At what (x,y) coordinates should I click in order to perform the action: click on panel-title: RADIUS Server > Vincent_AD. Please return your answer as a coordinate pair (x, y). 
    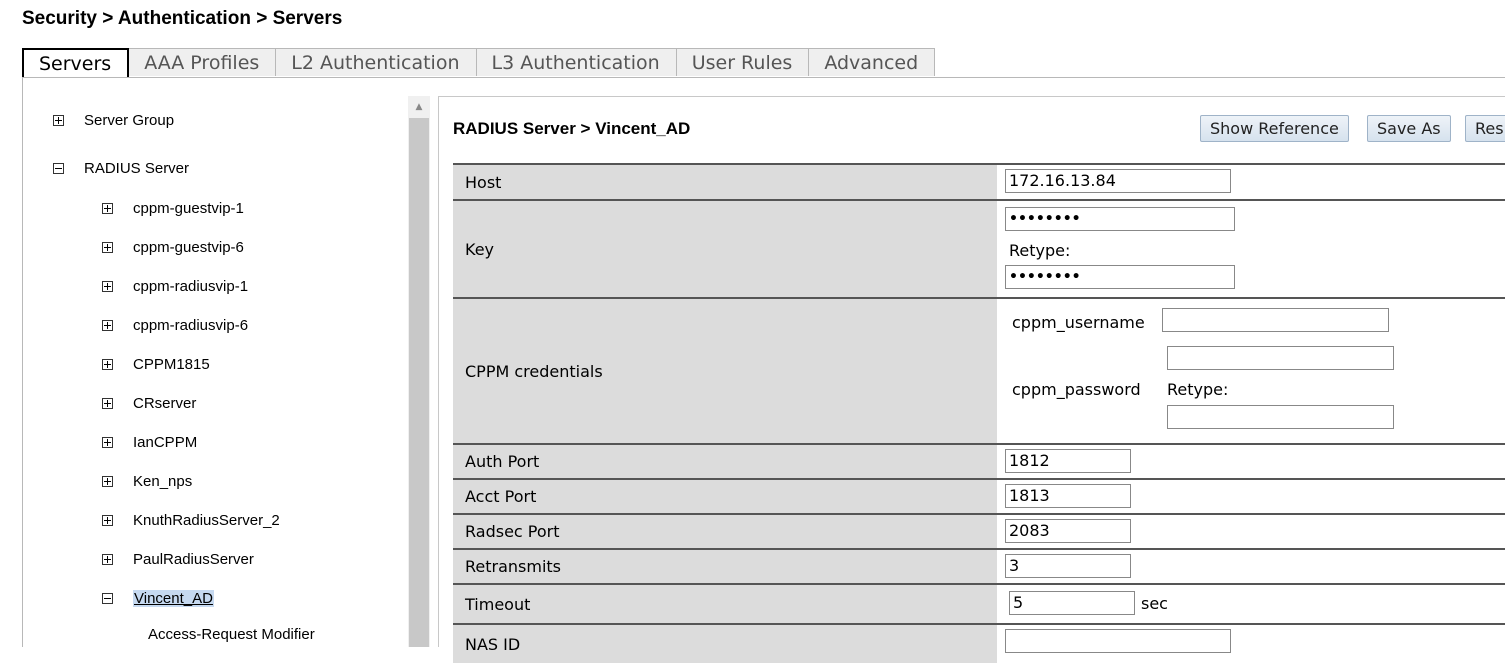
    Looking at the image, I should click on (572, 128).